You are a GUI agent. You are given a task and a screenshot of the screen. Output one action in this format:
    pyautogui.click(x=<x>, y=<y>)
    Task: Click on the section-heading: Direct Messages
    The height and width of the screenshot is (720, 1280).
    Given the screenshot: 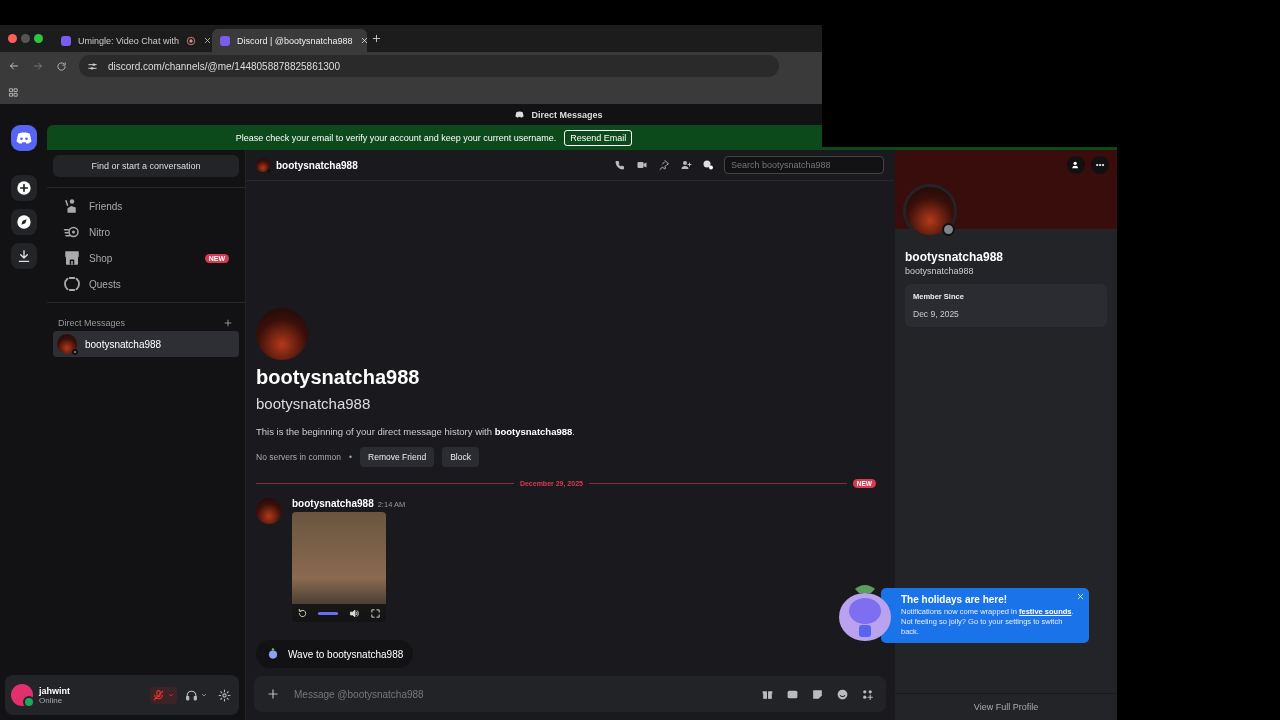 What is the action you would take?
    pyautogui.click(x=92, y=323)
    